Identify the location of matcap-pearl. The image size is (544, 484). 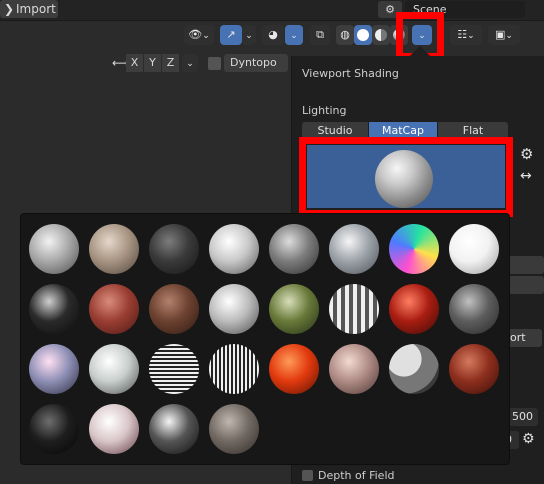
(114, 369).